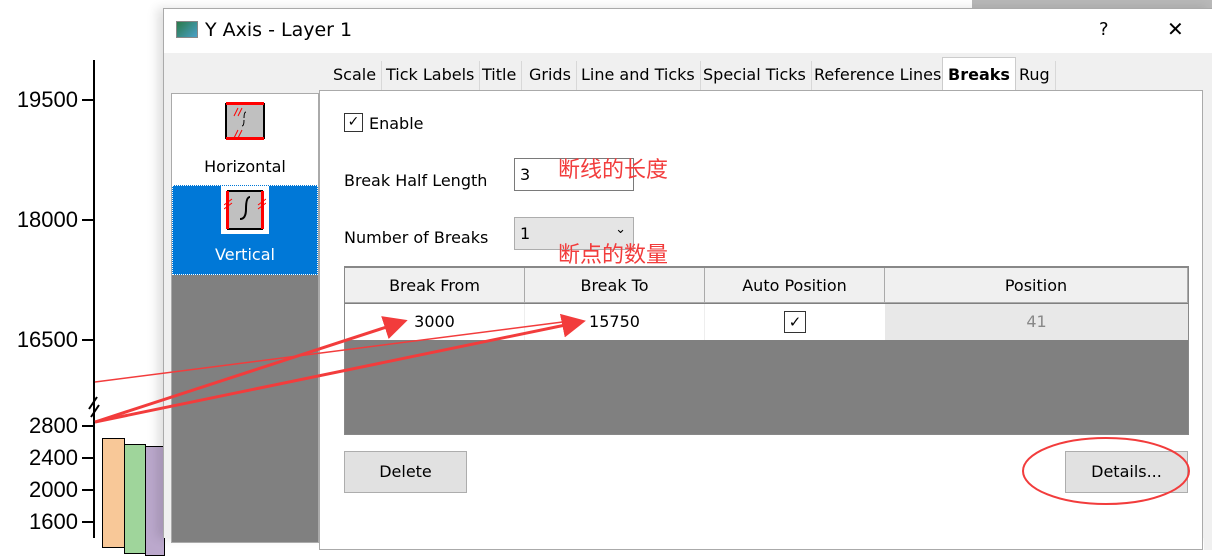  What do you see at coordinates (251, 370) in the screenshot?
I see `annotation-arrow` at bounding box center [251, 370].